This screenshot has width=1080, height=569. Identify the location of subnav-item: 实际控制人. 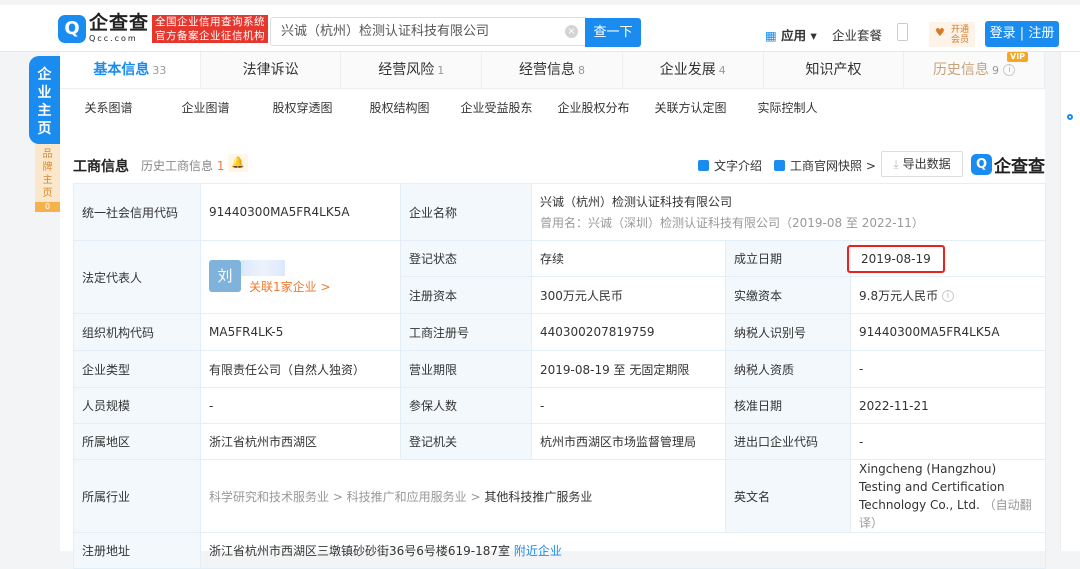
(787, 108).